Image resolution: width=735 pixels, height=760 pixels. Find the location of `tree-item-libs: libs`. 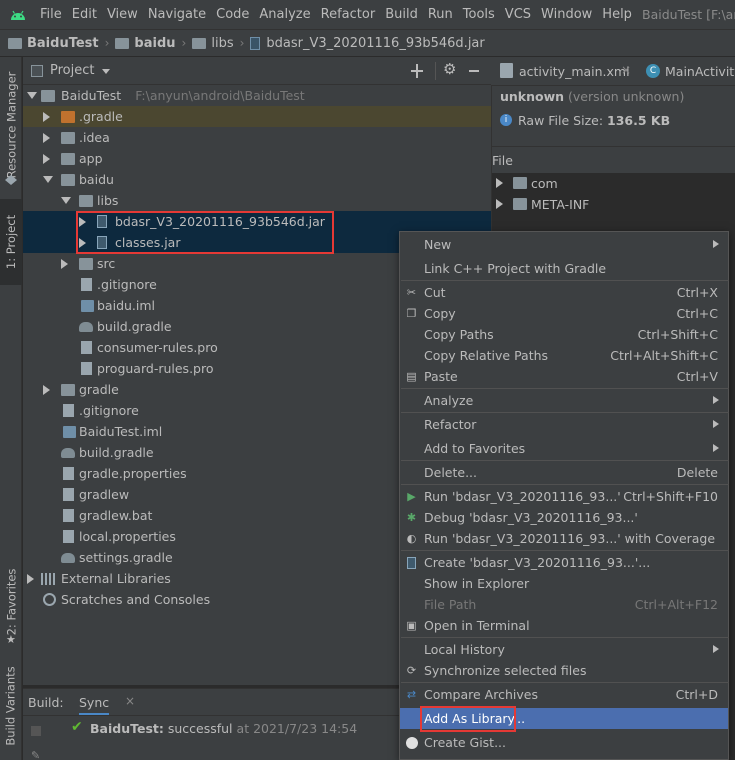

tree-item-libs: libs is located at coordinates (257, 200).